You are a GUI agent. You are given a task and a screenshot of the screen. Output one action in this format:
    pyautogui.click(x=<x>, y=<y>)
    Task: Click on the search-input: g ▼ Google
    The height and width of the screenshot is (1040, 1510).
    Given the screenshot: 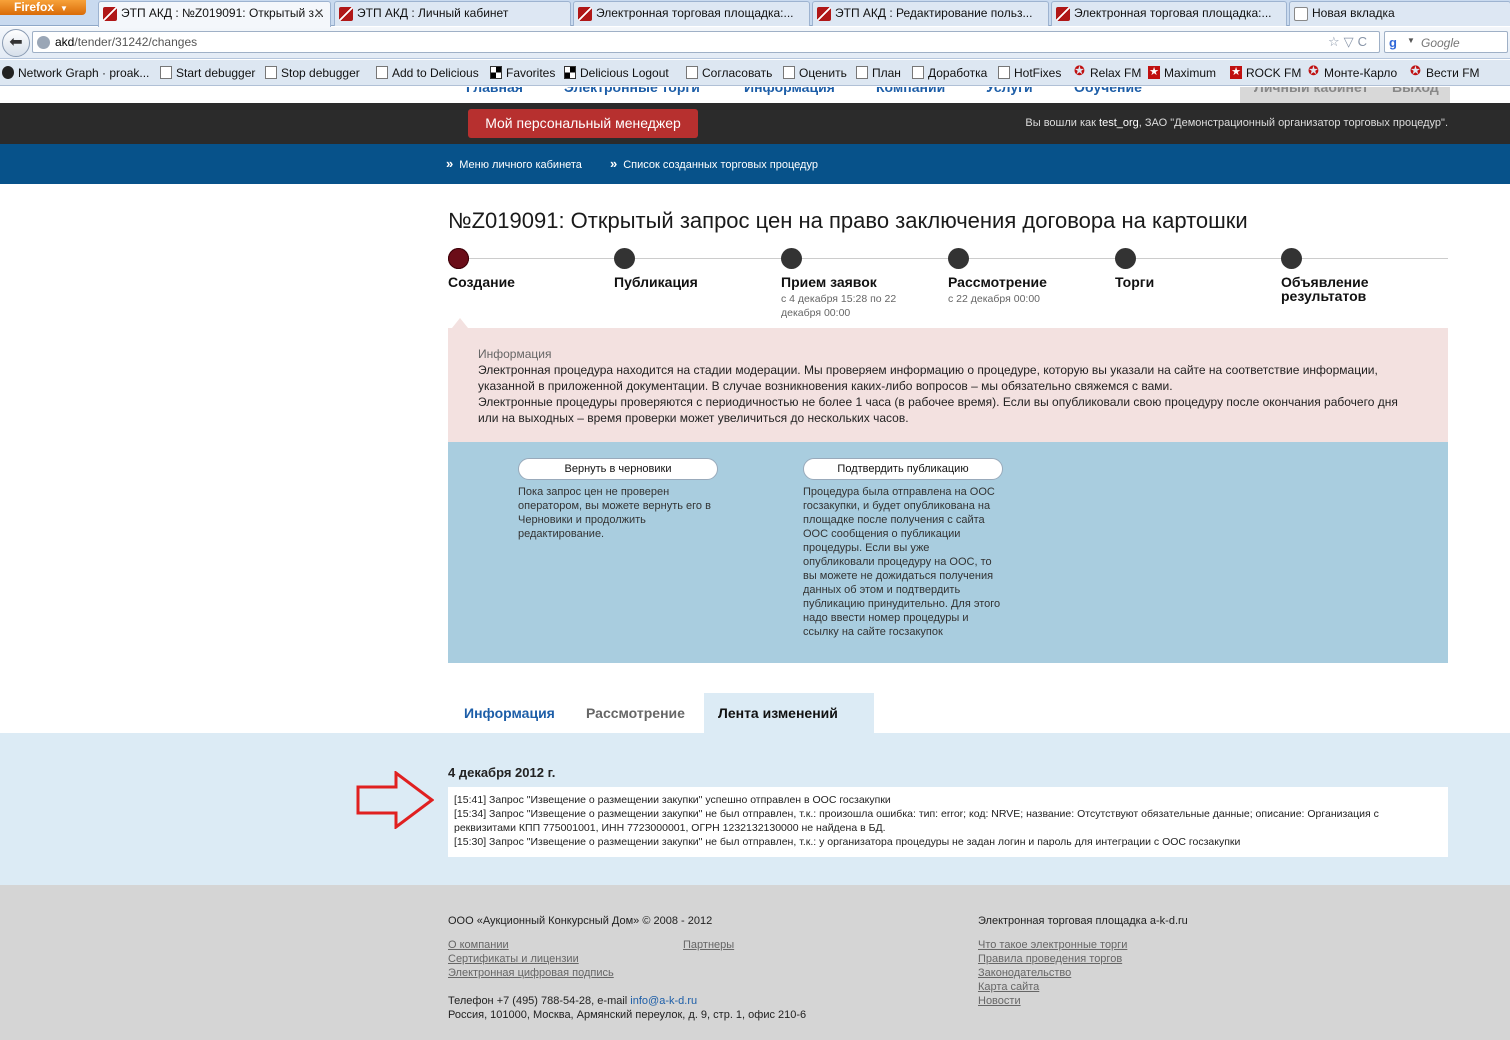 What is the action you would take?
    pyautogui.click(x=1446, y=42)
    